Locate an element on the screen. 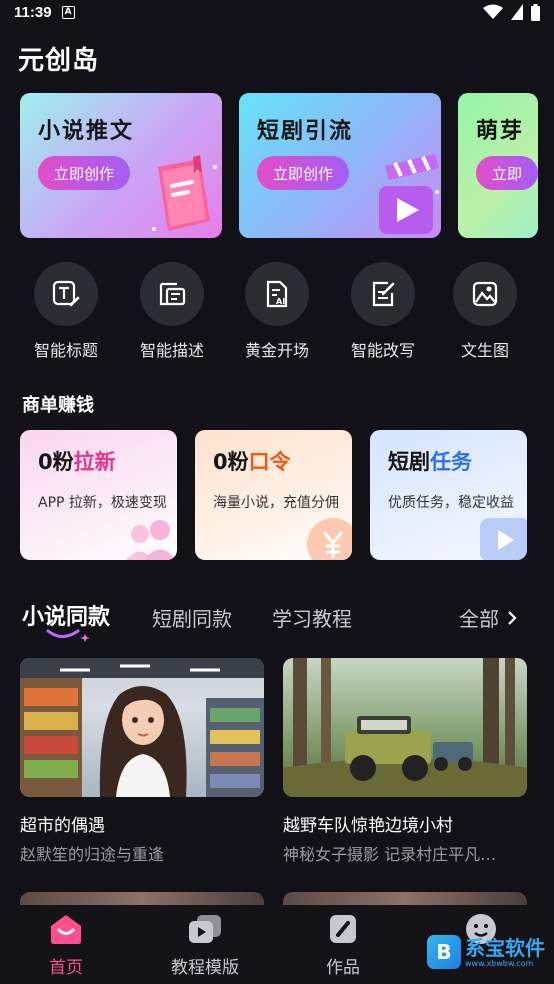  describe-icon is located at coordinates (172, 294).